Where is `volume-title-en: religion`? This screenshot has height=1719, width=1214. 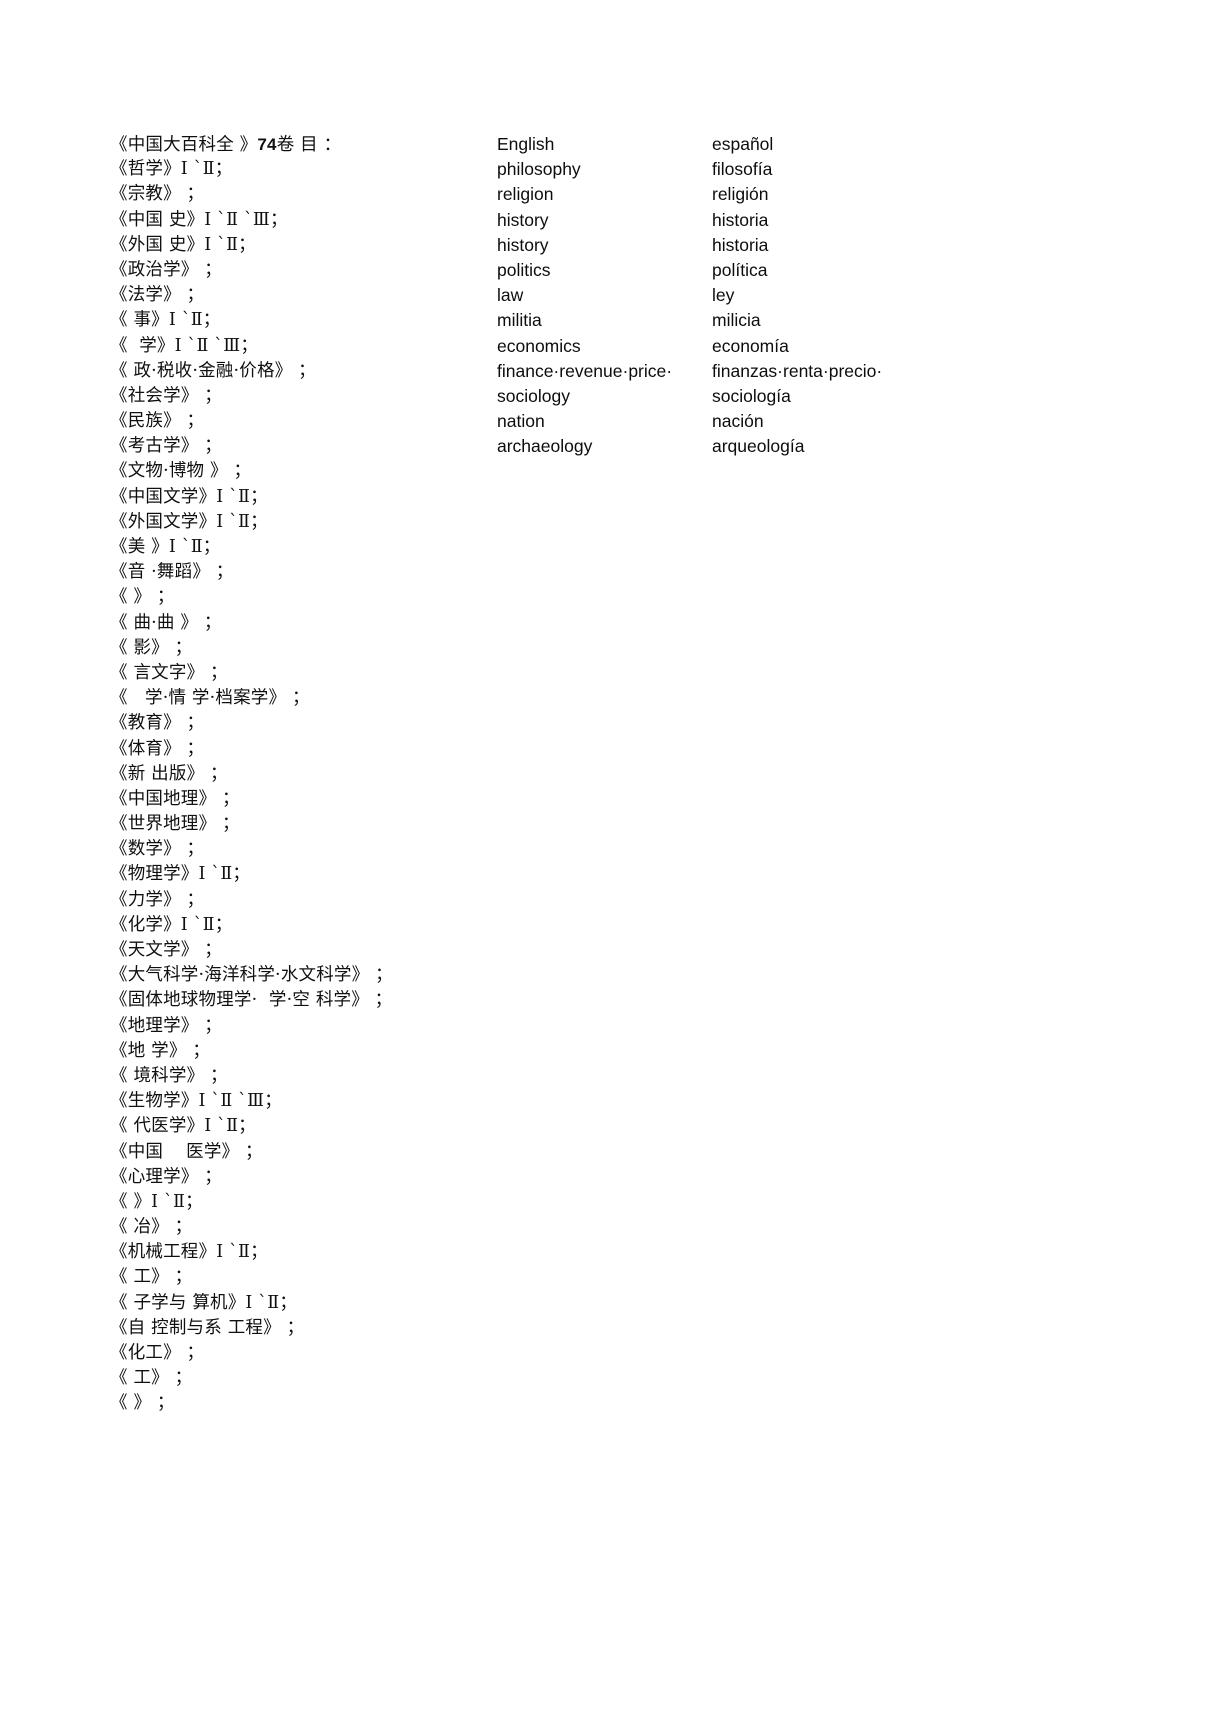 volume-title-en: religion is located at coordinates (525, 194).